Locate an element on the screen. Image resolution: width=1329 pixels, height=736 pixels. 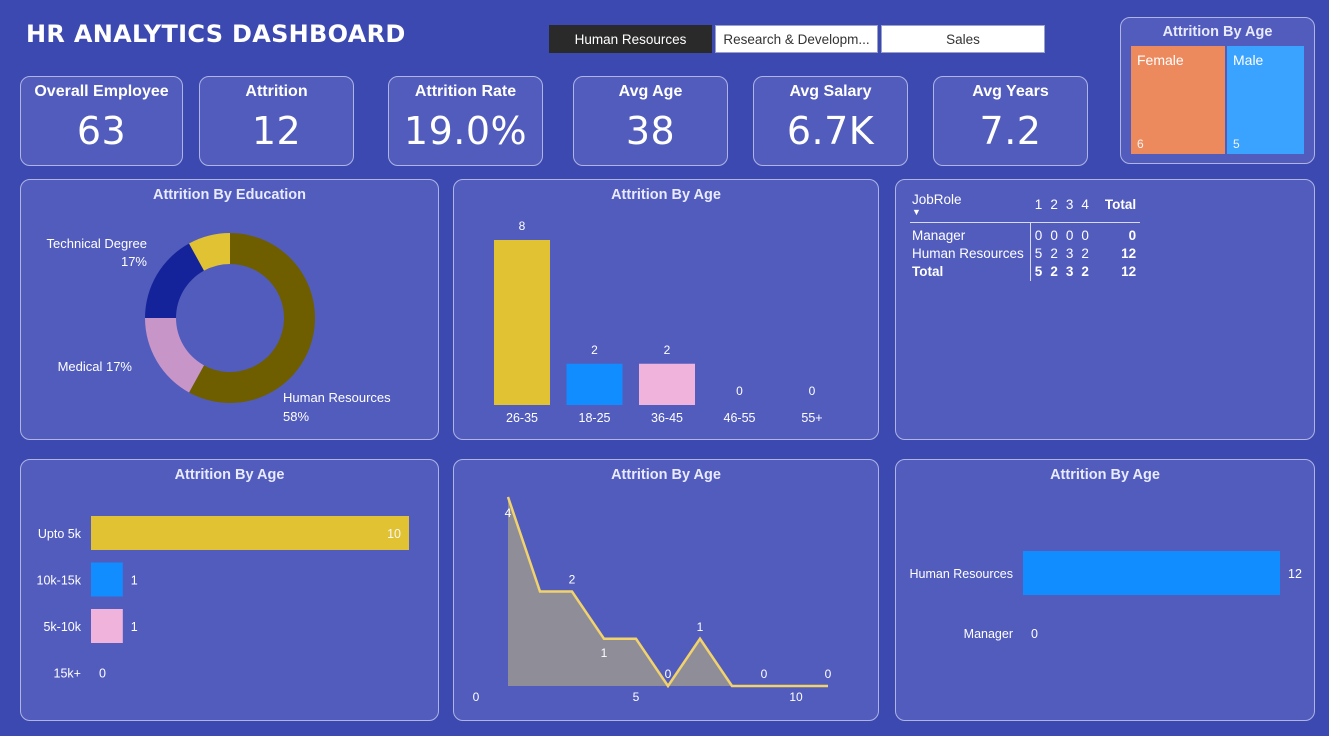
y-tick-label: Human Resources is located at coordinates (961, 574).